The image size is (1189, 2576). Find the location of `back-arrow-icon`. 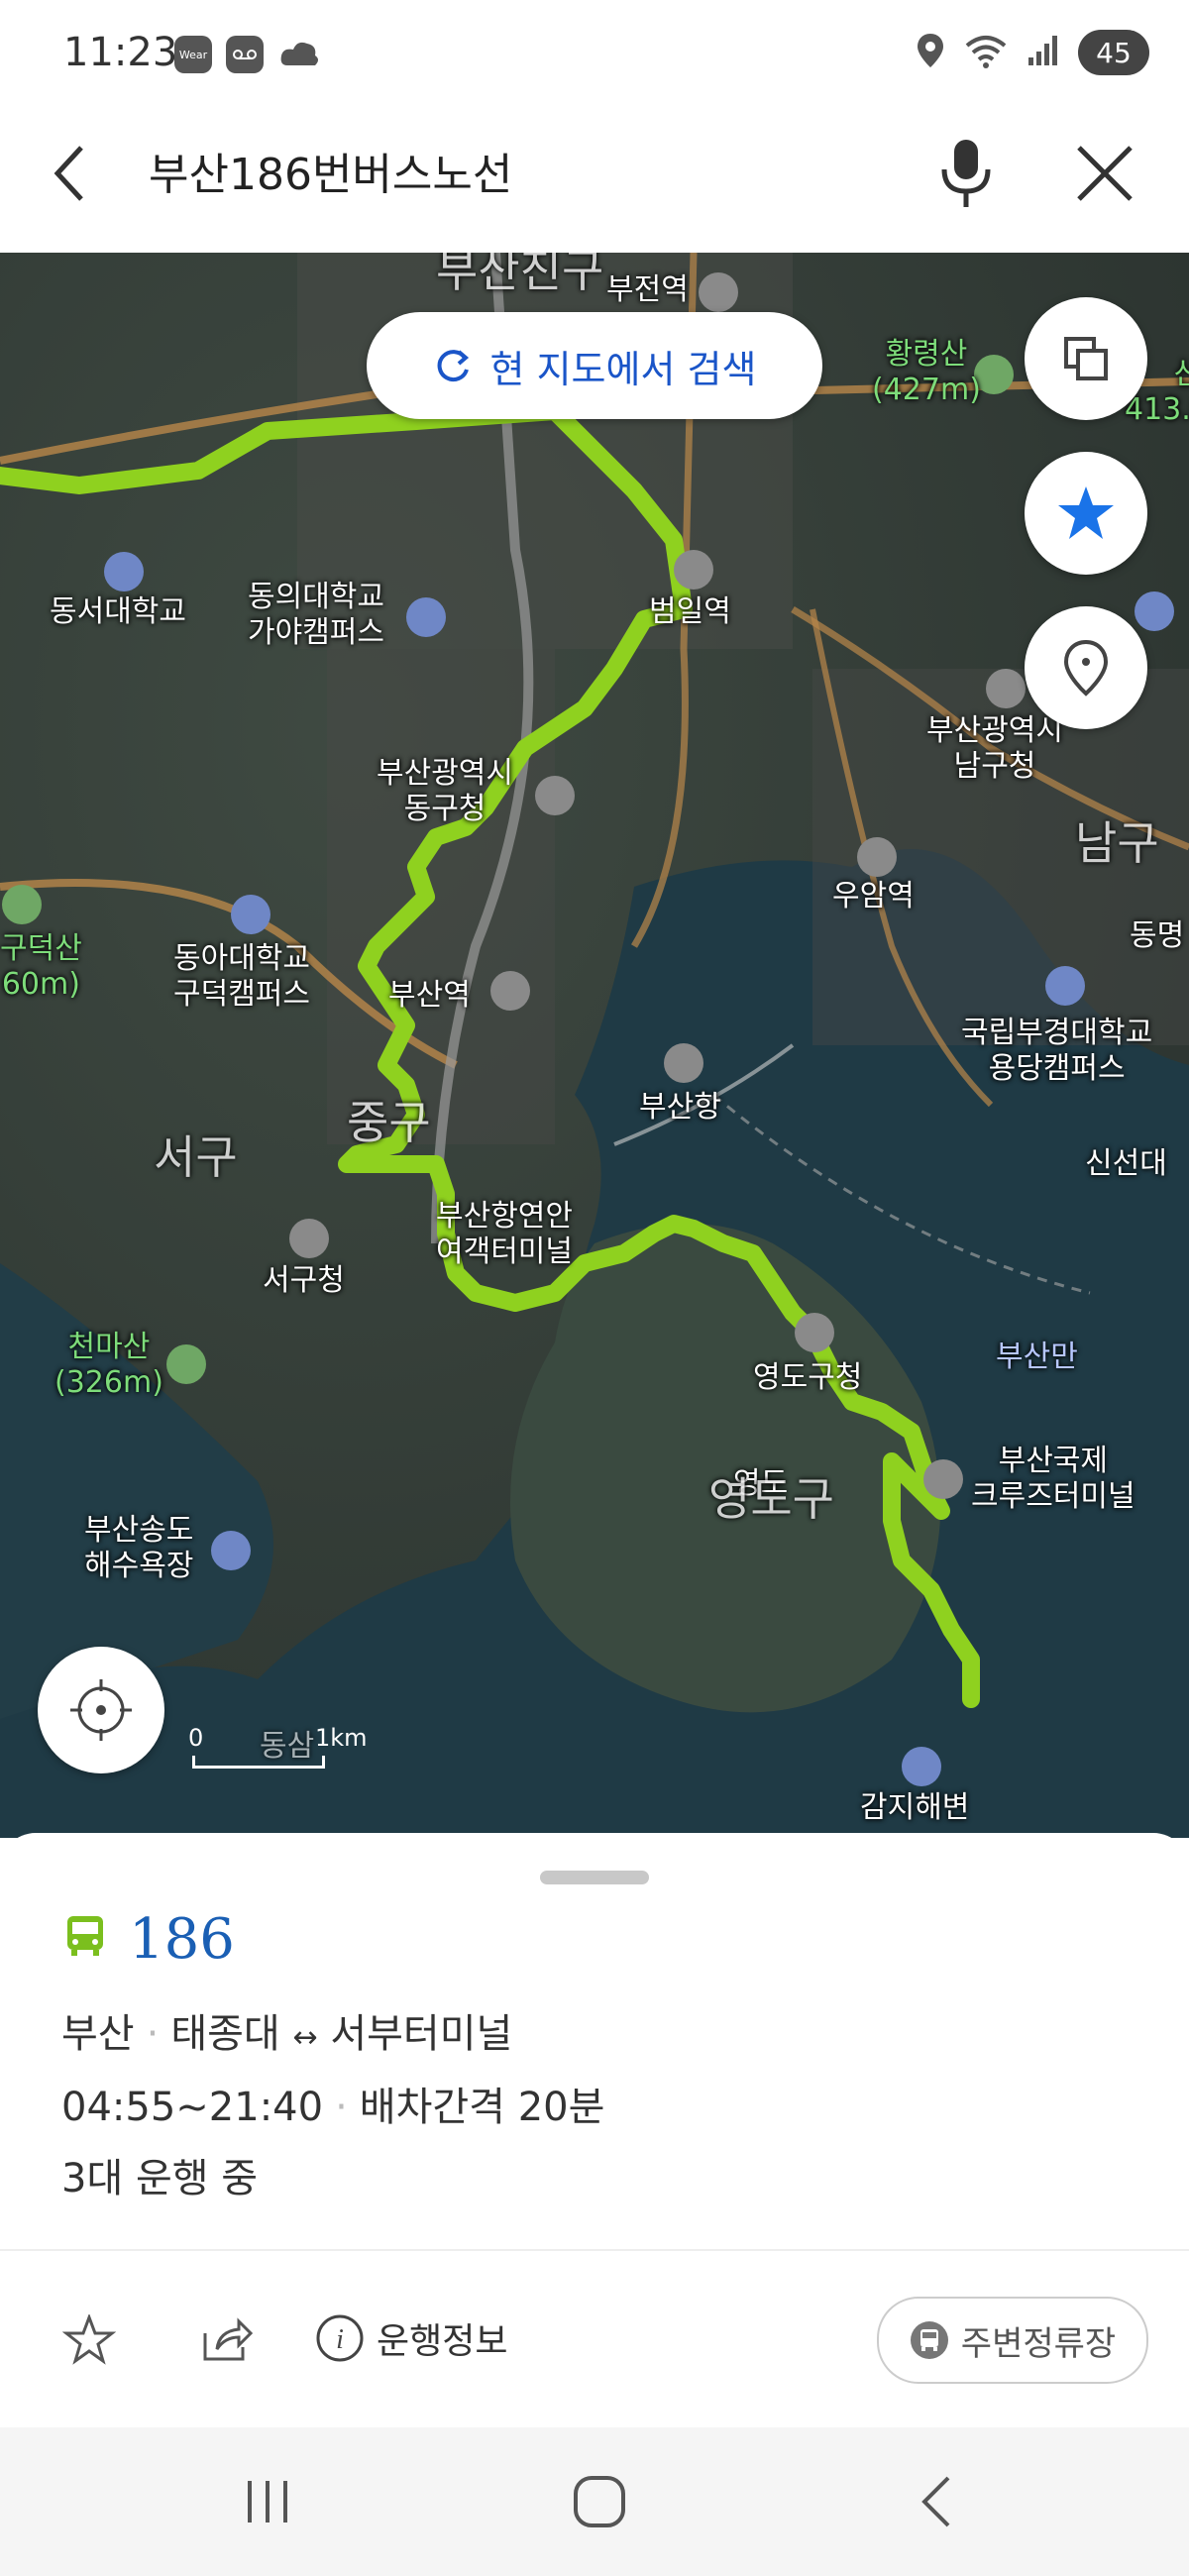

back-arrow-icon is located at coordinates (68, 173).